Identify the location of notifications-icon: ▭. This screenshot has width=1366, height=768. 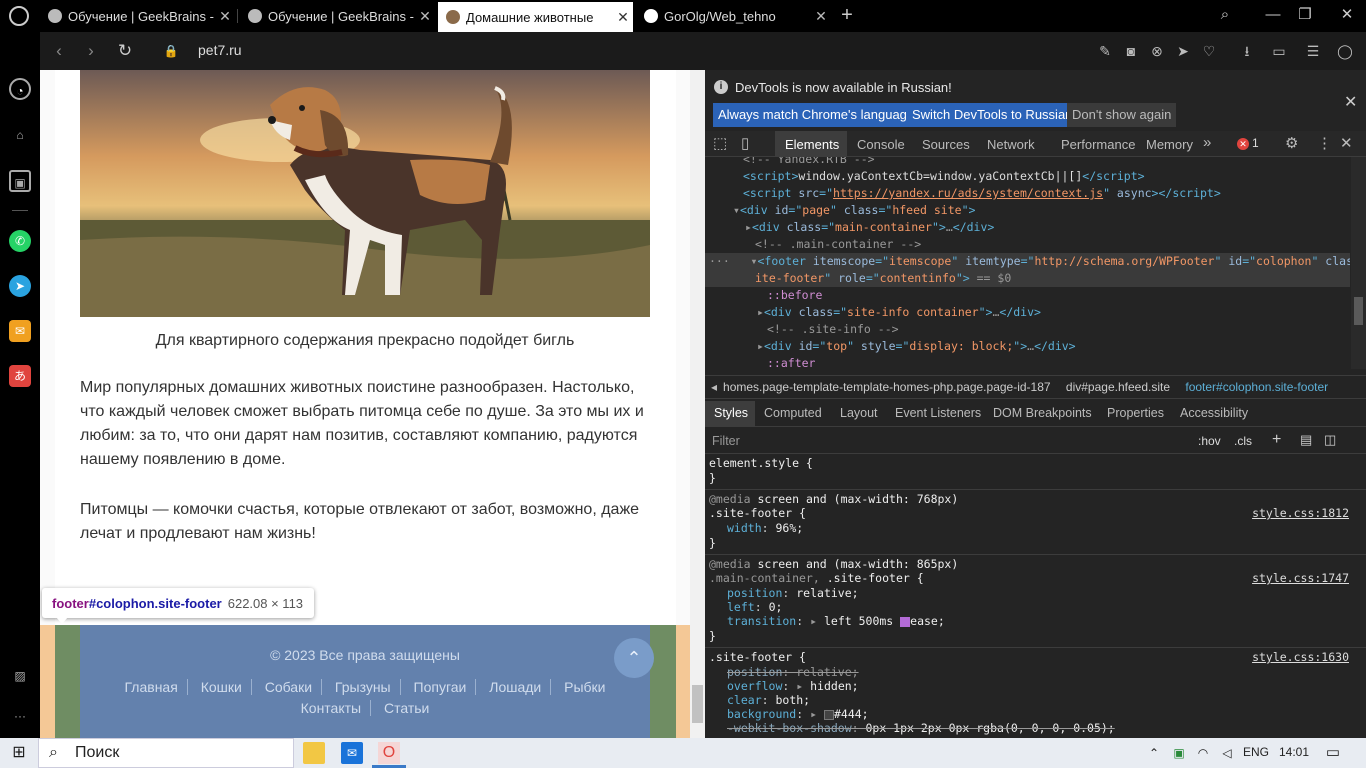
(1333, 753).